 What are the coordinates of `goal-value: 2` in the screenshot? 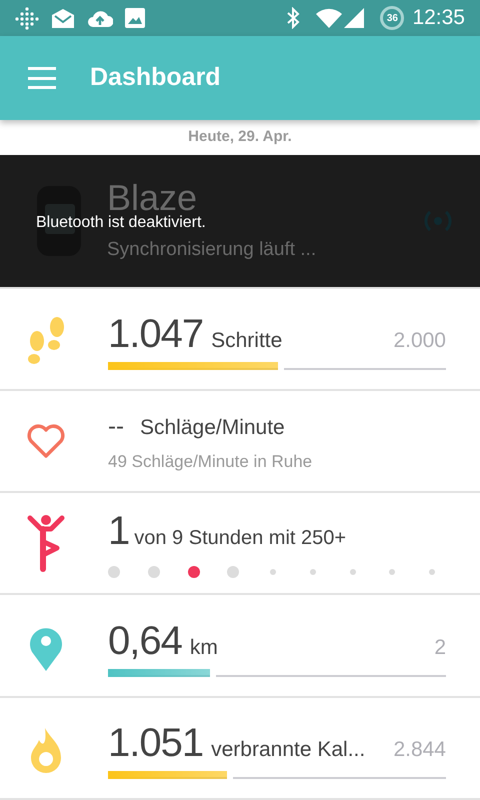 It's located at (439, 647).